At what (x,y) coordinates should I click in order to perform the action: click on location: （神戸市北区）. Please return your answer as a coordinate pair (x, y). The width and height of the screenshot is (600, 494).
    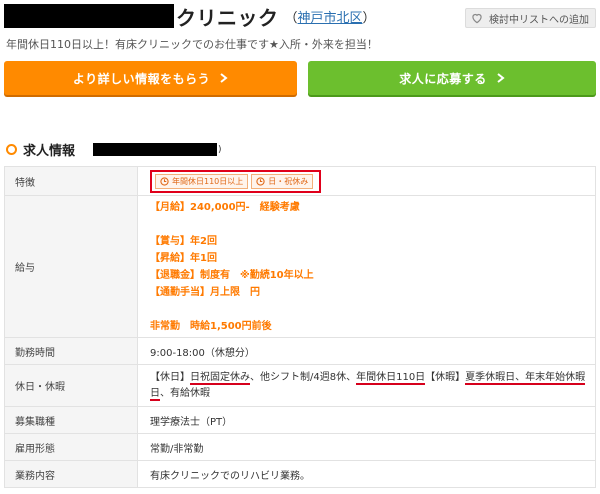
    Looking at the image, I should click on (330, 16).